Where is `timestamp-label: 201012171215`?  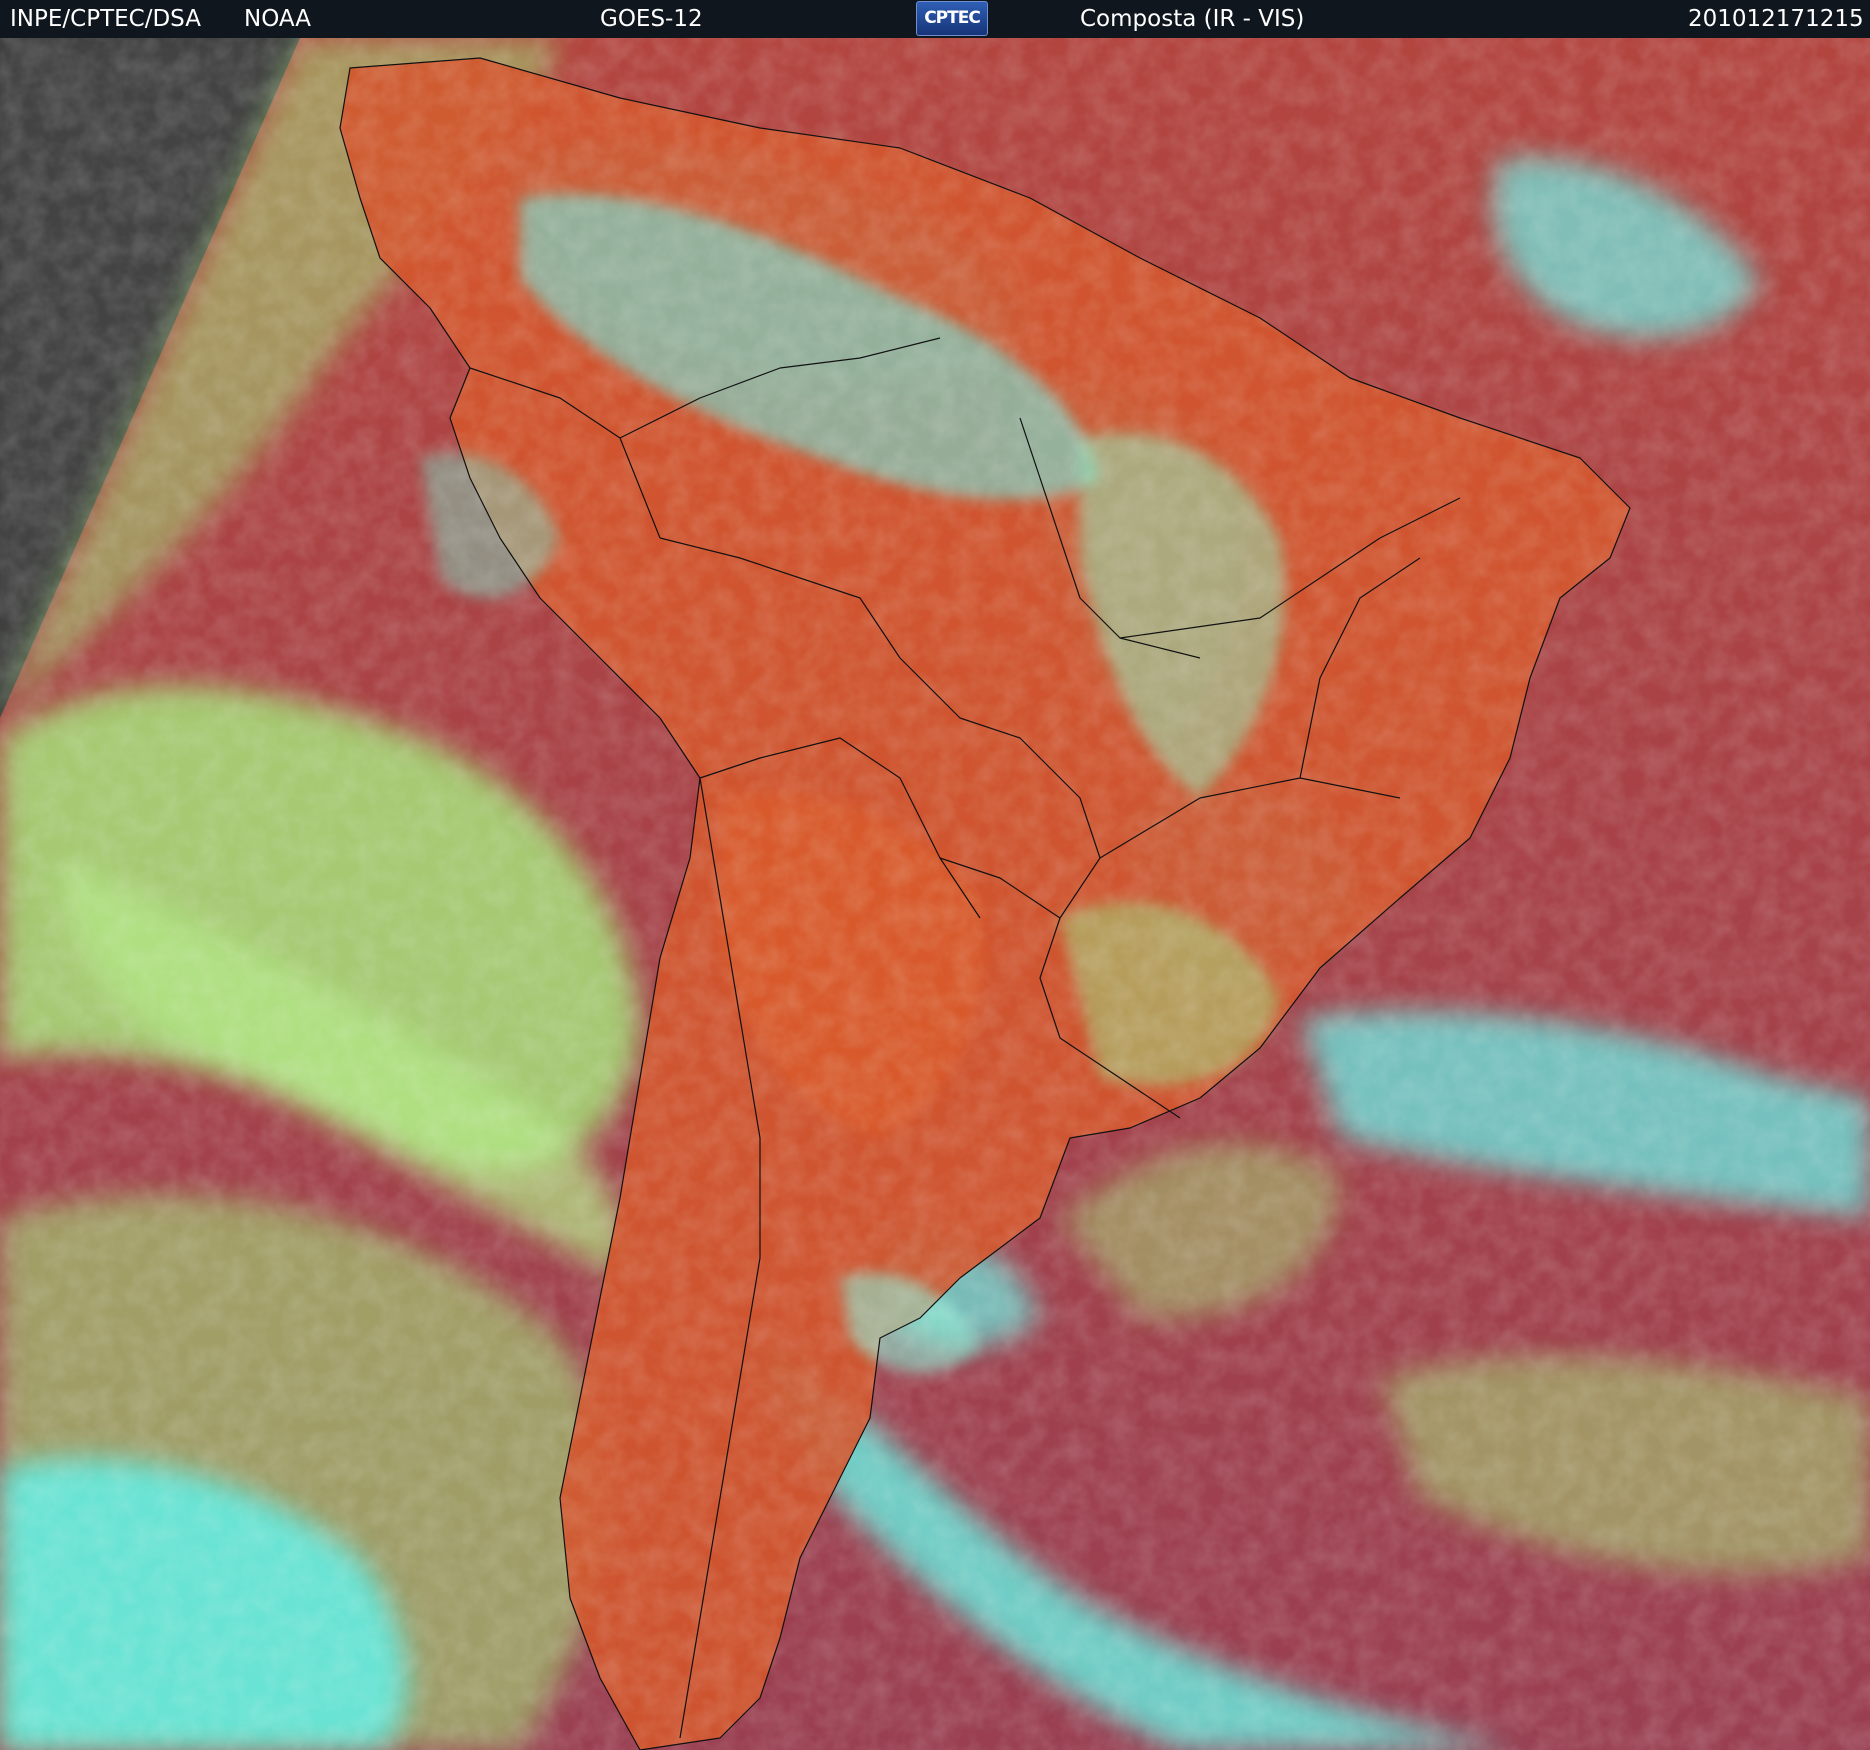 timestamp-label: 201012171215 is located at coordinates (1776, 19).